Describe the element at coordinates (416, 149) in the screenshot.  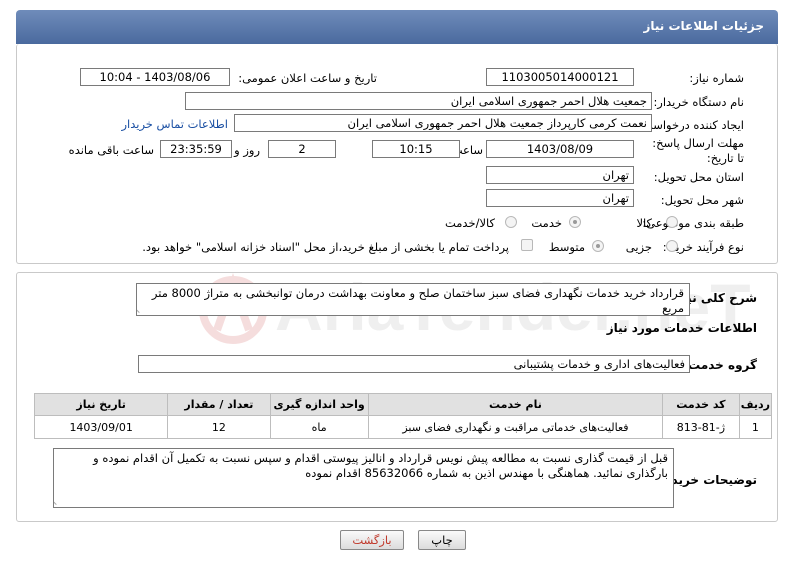
I see `deadline-time-field: 10:15` at that location.